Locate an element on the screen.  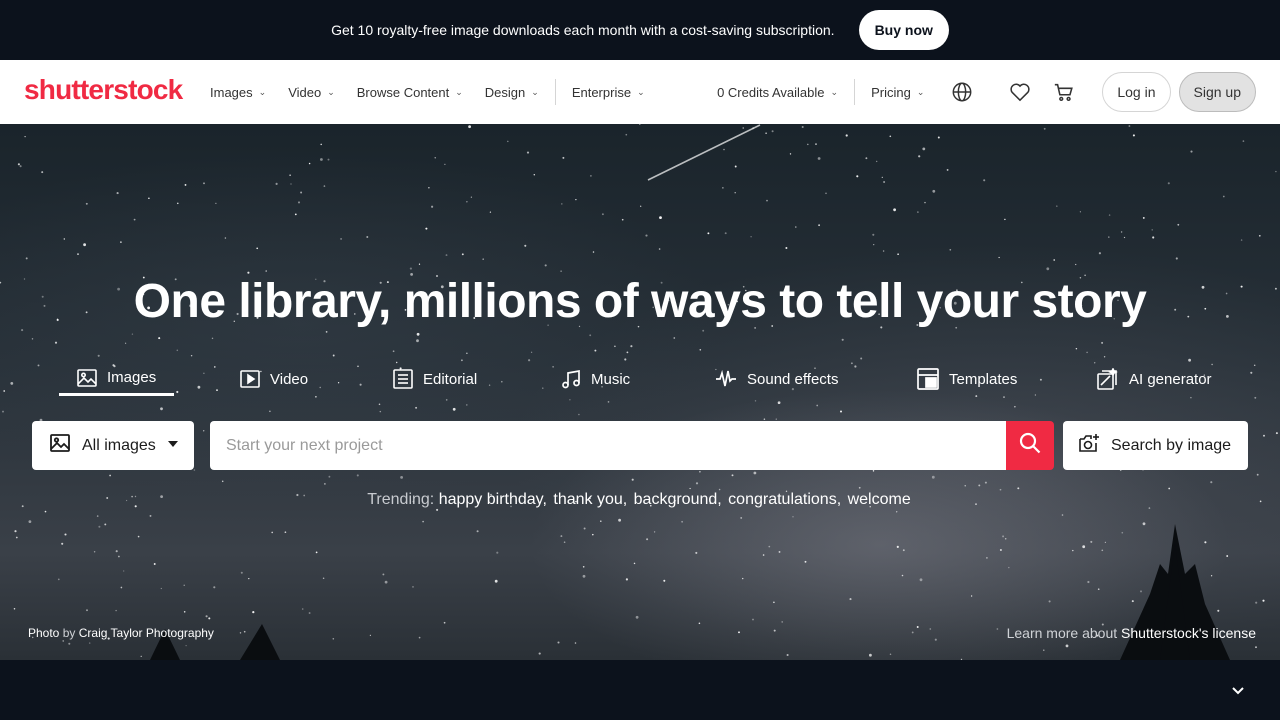
photo-credit: Photo by Craig Taylor Photography is located at coordinates (121, 633).